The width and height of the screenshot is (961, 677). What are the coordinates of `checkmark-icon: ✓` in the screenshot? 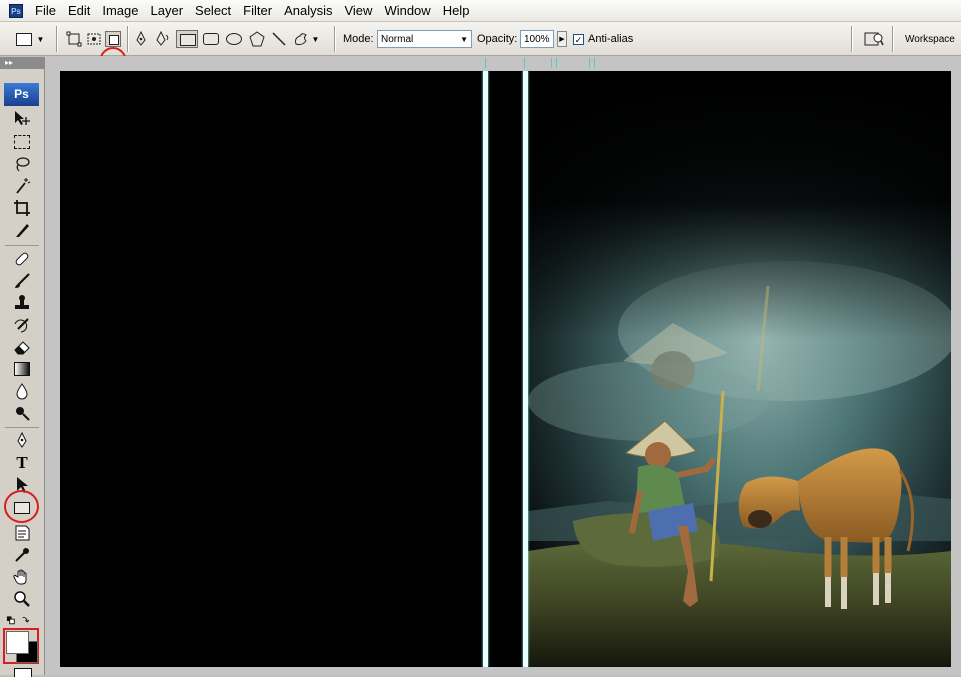 It's located at (578, 39).